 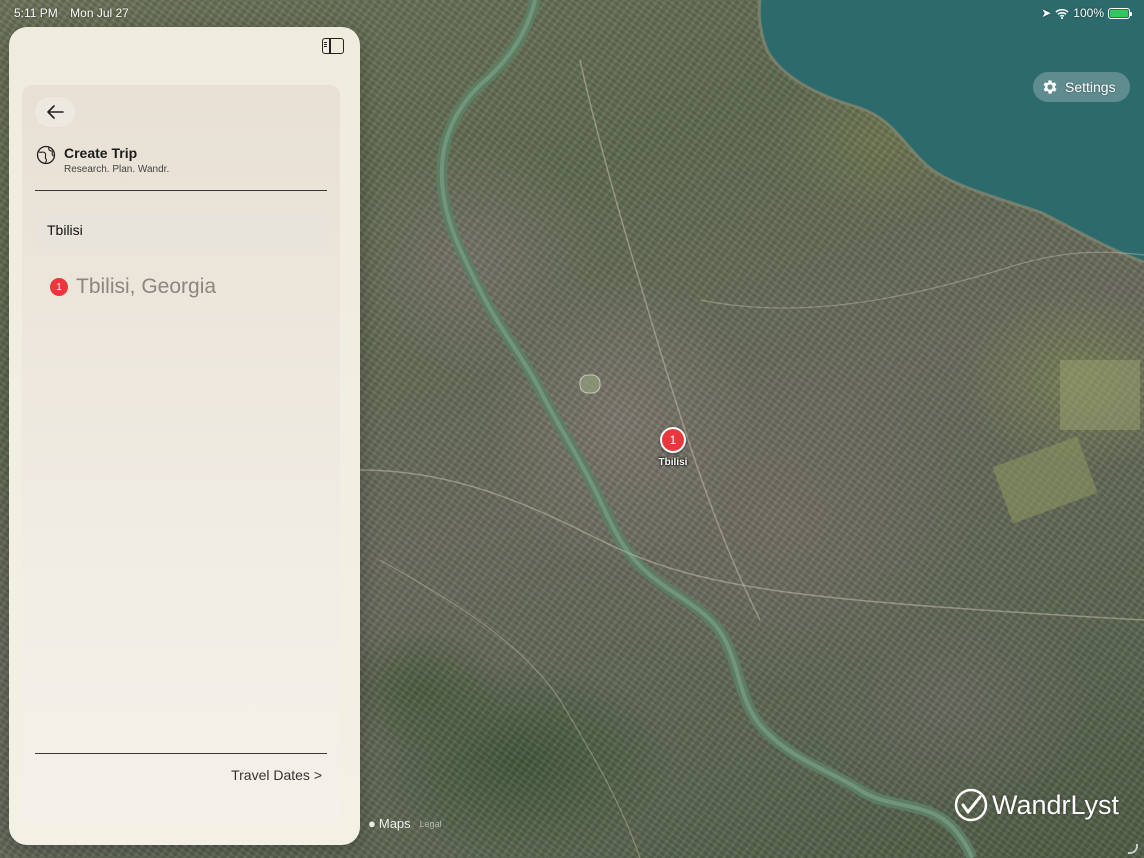 I want to click on destination-search-input, so click(x=181, y=230).